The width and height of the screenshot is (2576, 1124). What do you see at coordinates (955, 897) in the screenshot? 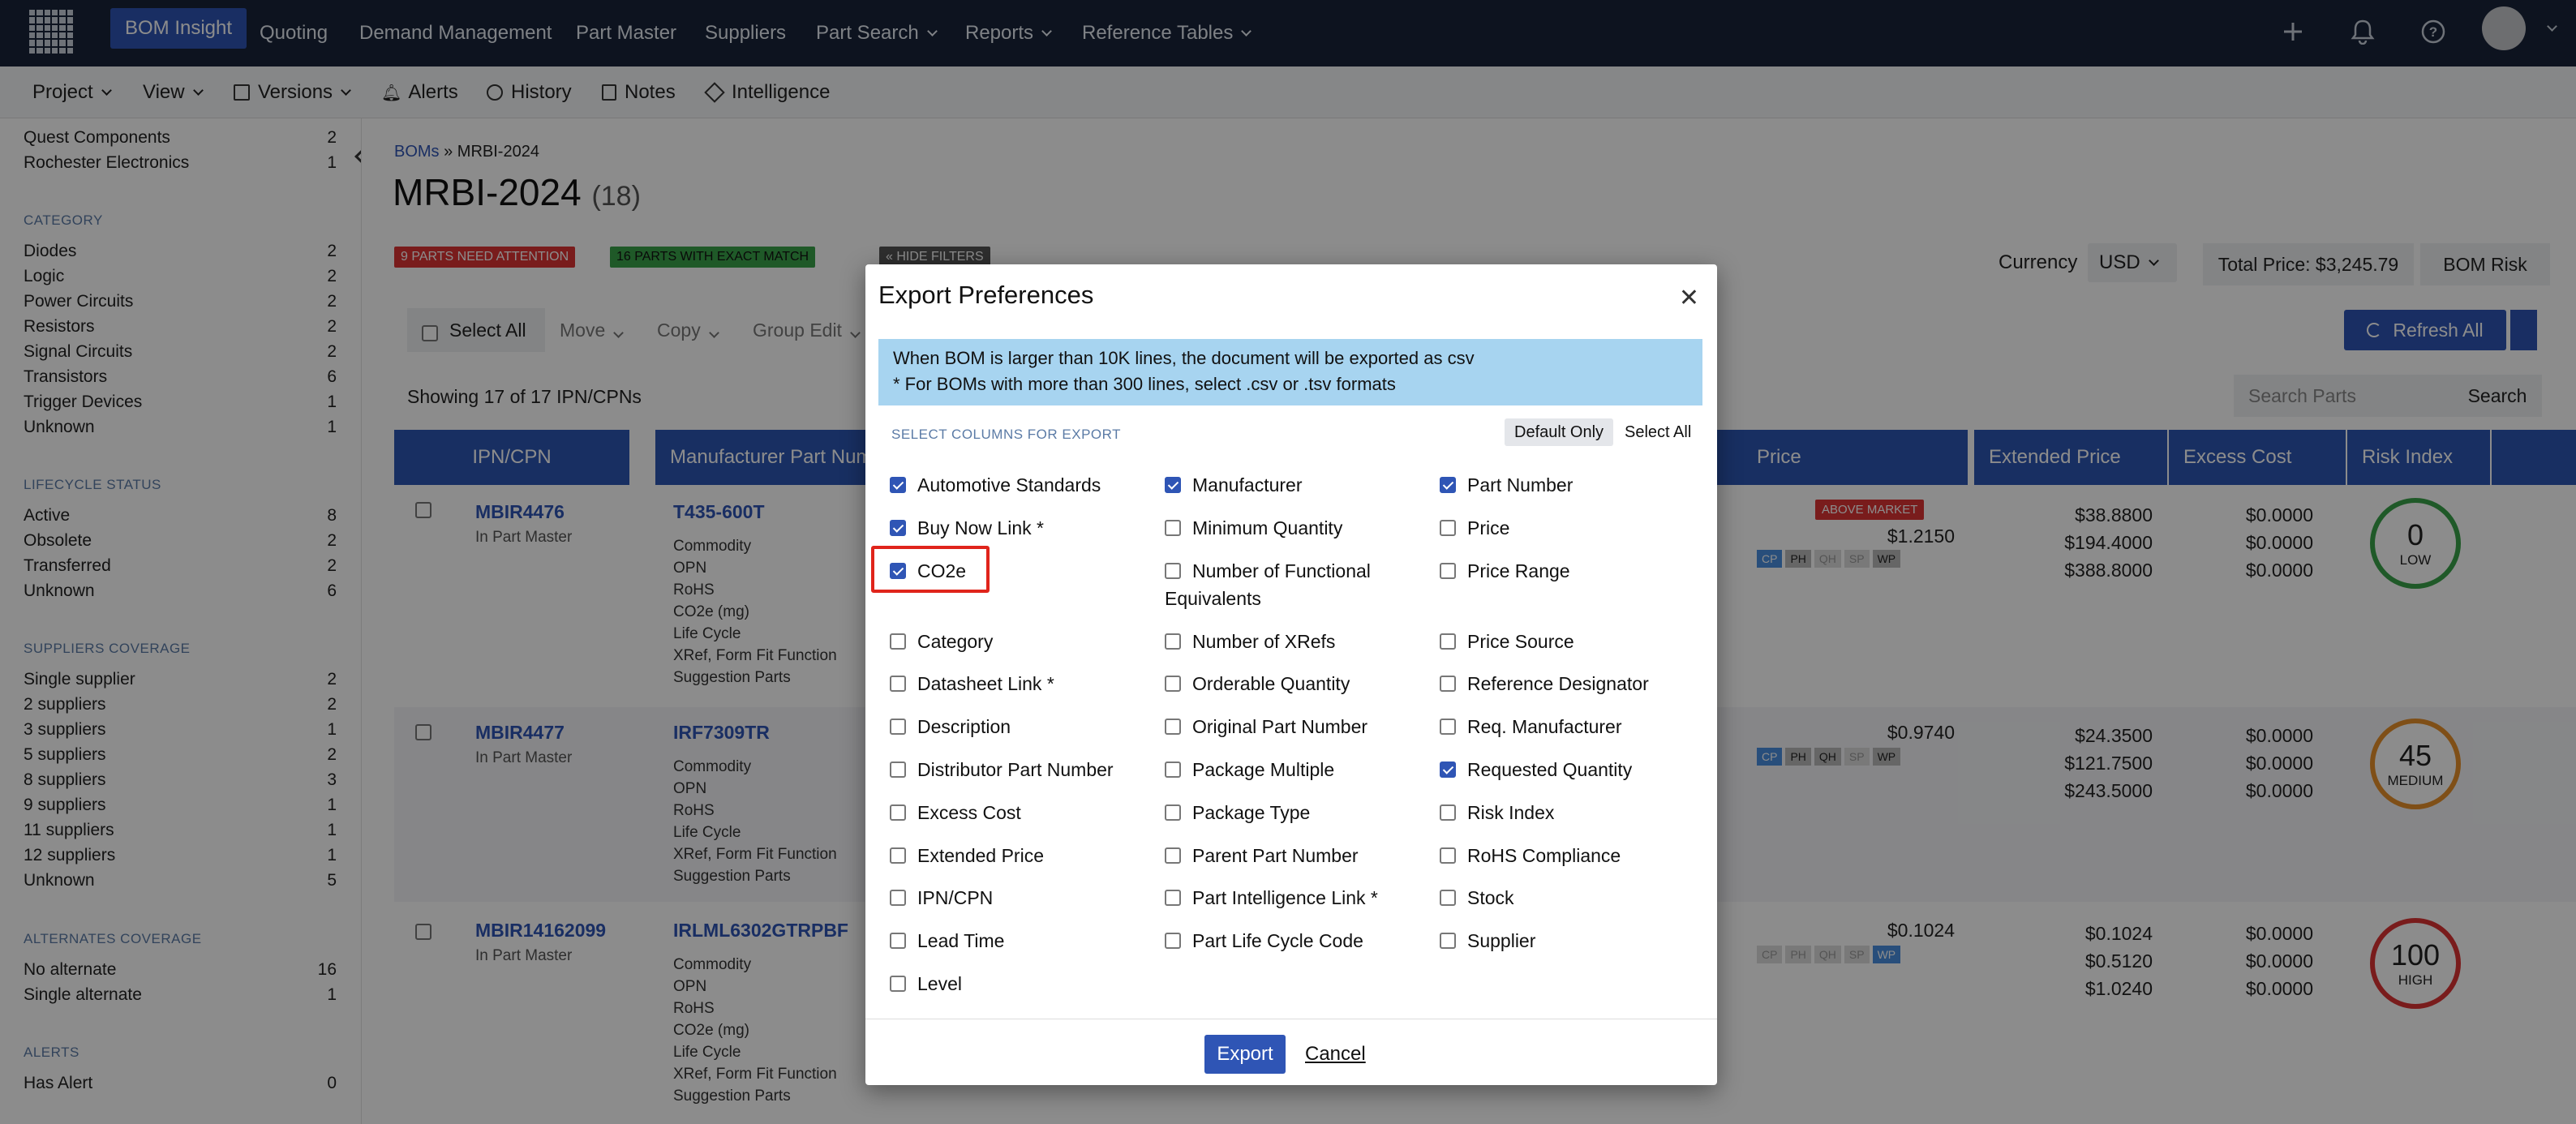
I see `option-label: IPN/CPN` at bounding box center [955, 897].